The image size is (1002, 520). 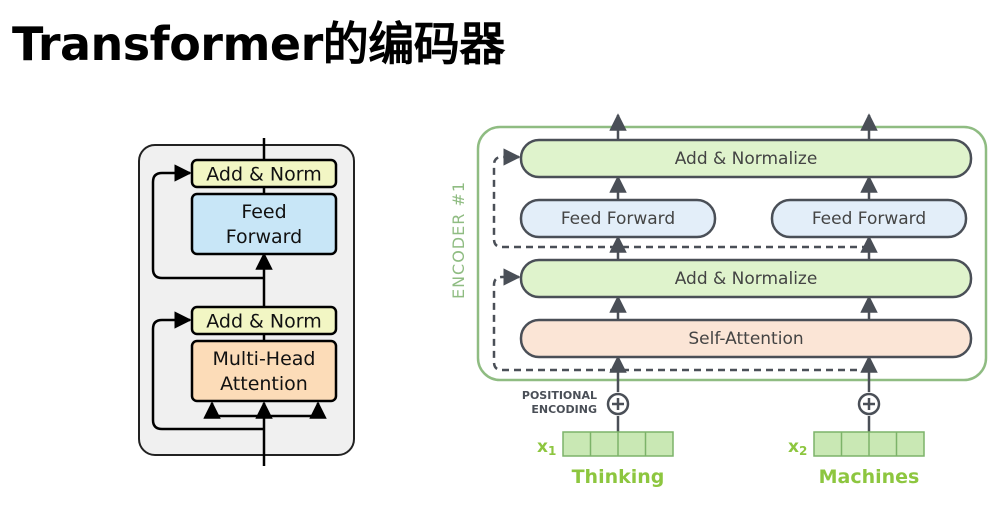 What do you see at coordinates (264, 359) in the screenshot?
I see `attention-label-1: Multi-Head` at bounding box center [264, 359].